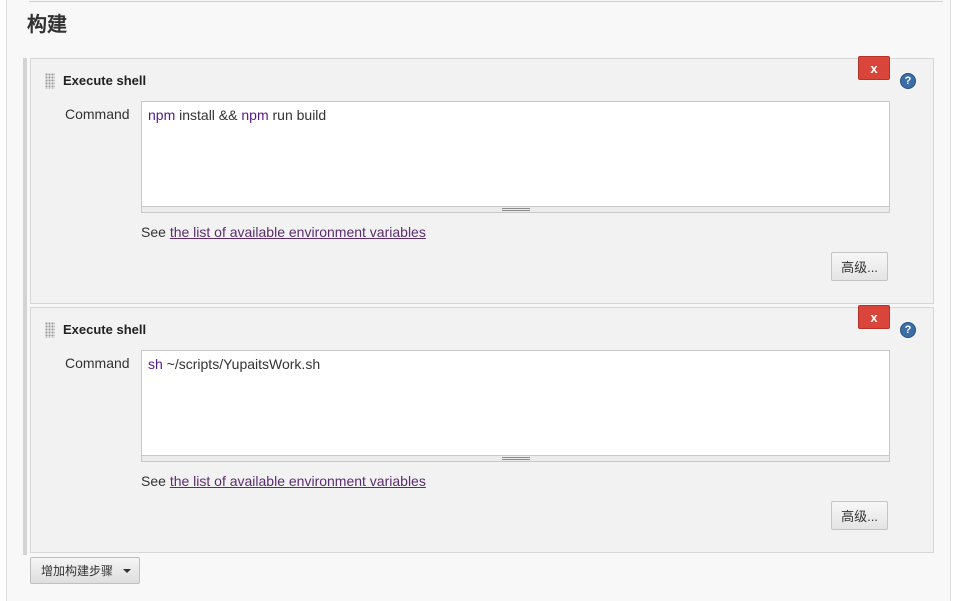  Describe the element at coordinates (515, 157) in the screenshot. I see `command-textarea: npm install && npm run build` at that location.